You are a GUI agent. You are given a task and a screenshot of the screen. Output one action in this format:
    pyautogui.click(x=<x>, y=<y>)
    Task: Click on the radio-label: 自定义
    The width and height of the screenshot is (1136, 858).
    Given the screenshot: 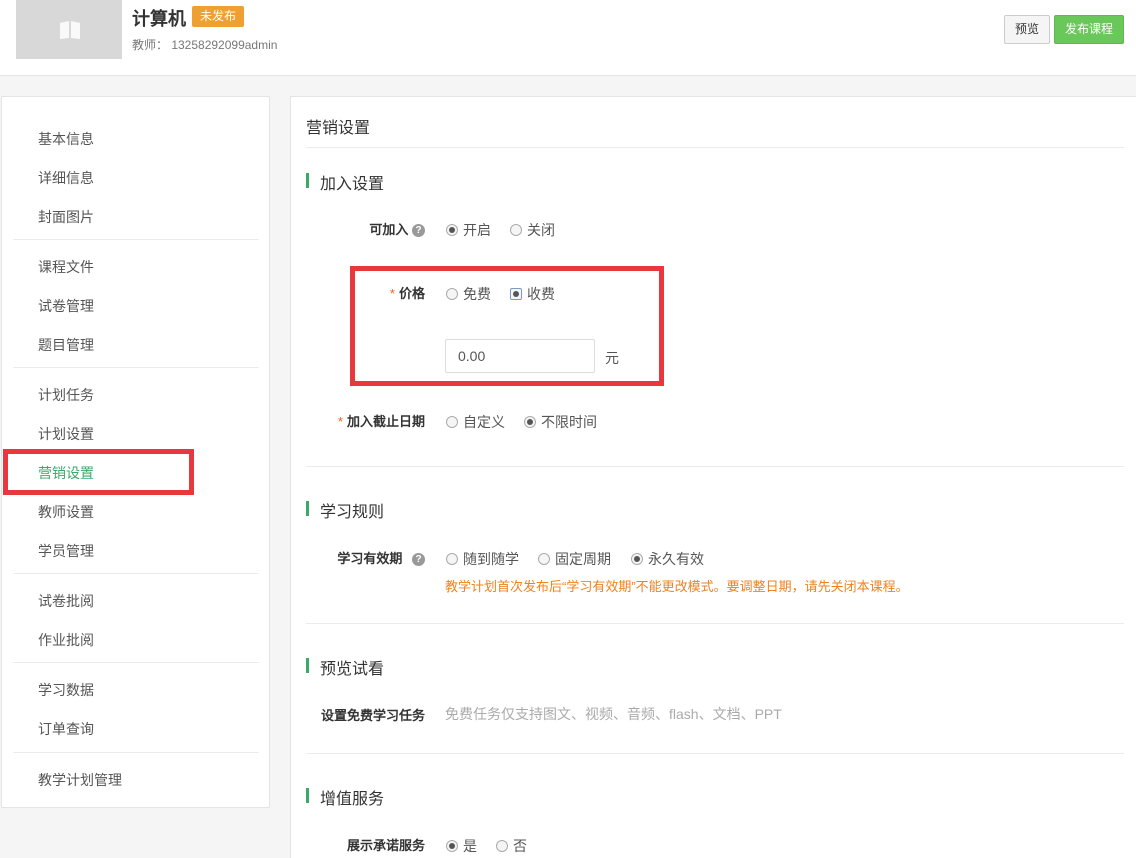 What is the action you would take?
    pyautogui.click(x=484, y=422)
    